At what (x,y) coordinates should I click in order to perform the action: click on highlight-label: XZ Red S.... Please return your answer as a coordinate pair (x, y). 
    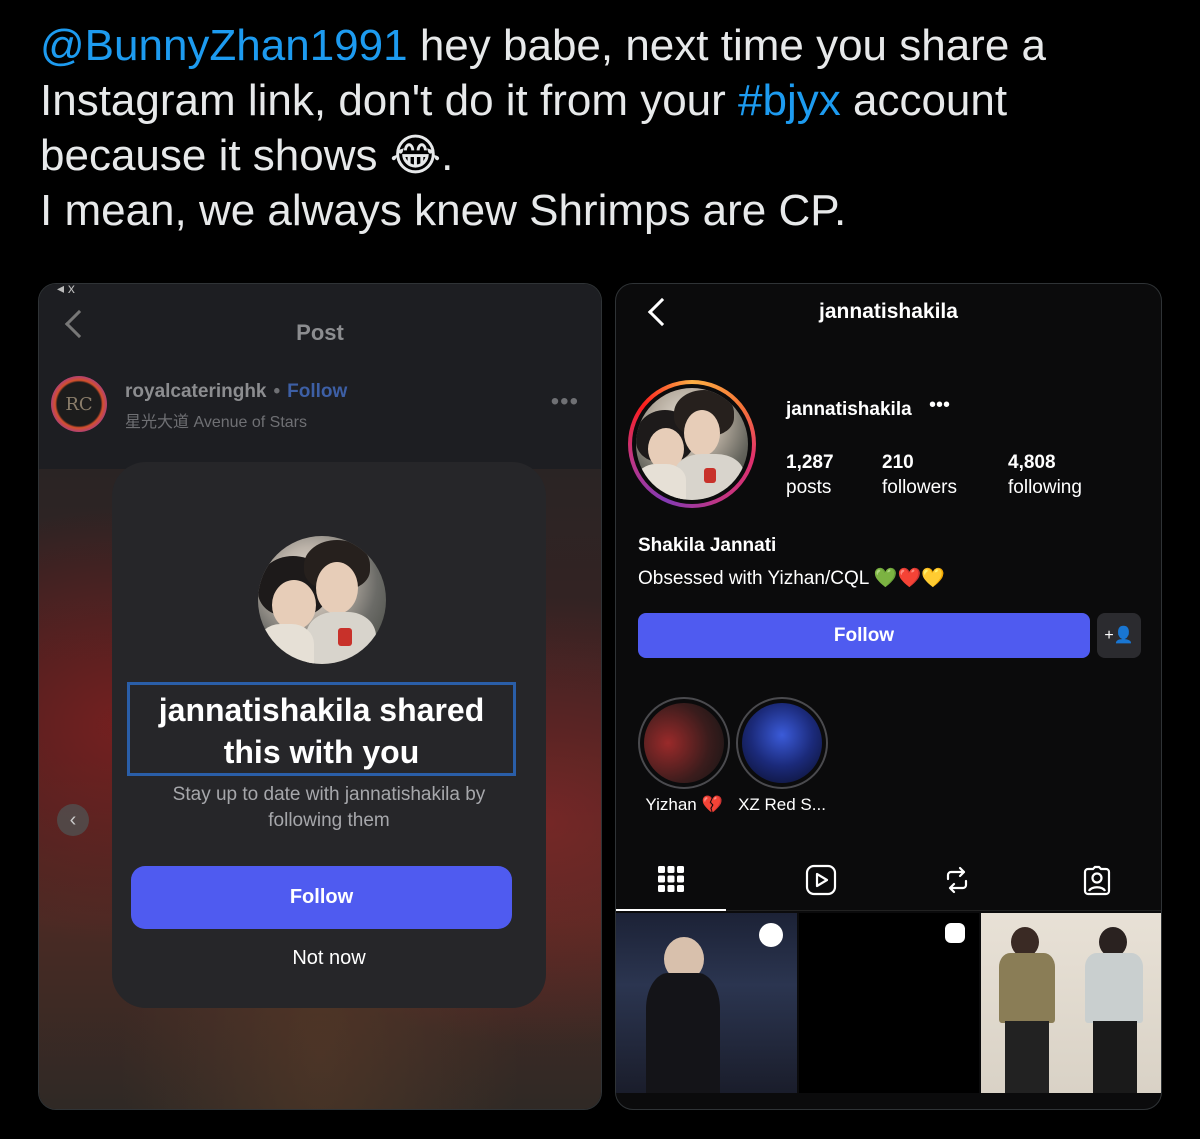
    Looking at the image, I should click on (782, 804).